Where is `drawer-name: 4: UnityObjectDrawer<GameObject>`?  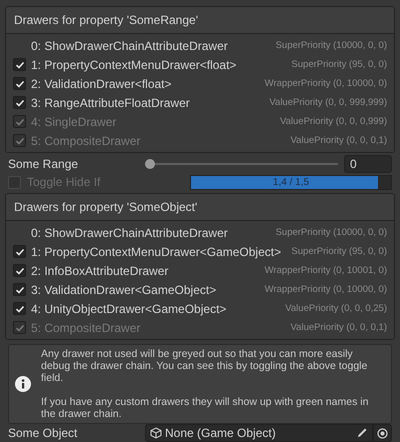
drawer-name: 4: UnityObjectDrawer<GameObject> is located at coordinates (128, 309).